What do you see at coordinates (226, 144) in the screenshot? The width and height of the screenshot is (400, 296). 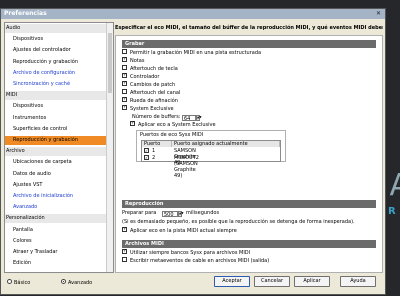 I see `column-header-assigned: Puerto asignado actualmente` at bounding box center [226, 144].